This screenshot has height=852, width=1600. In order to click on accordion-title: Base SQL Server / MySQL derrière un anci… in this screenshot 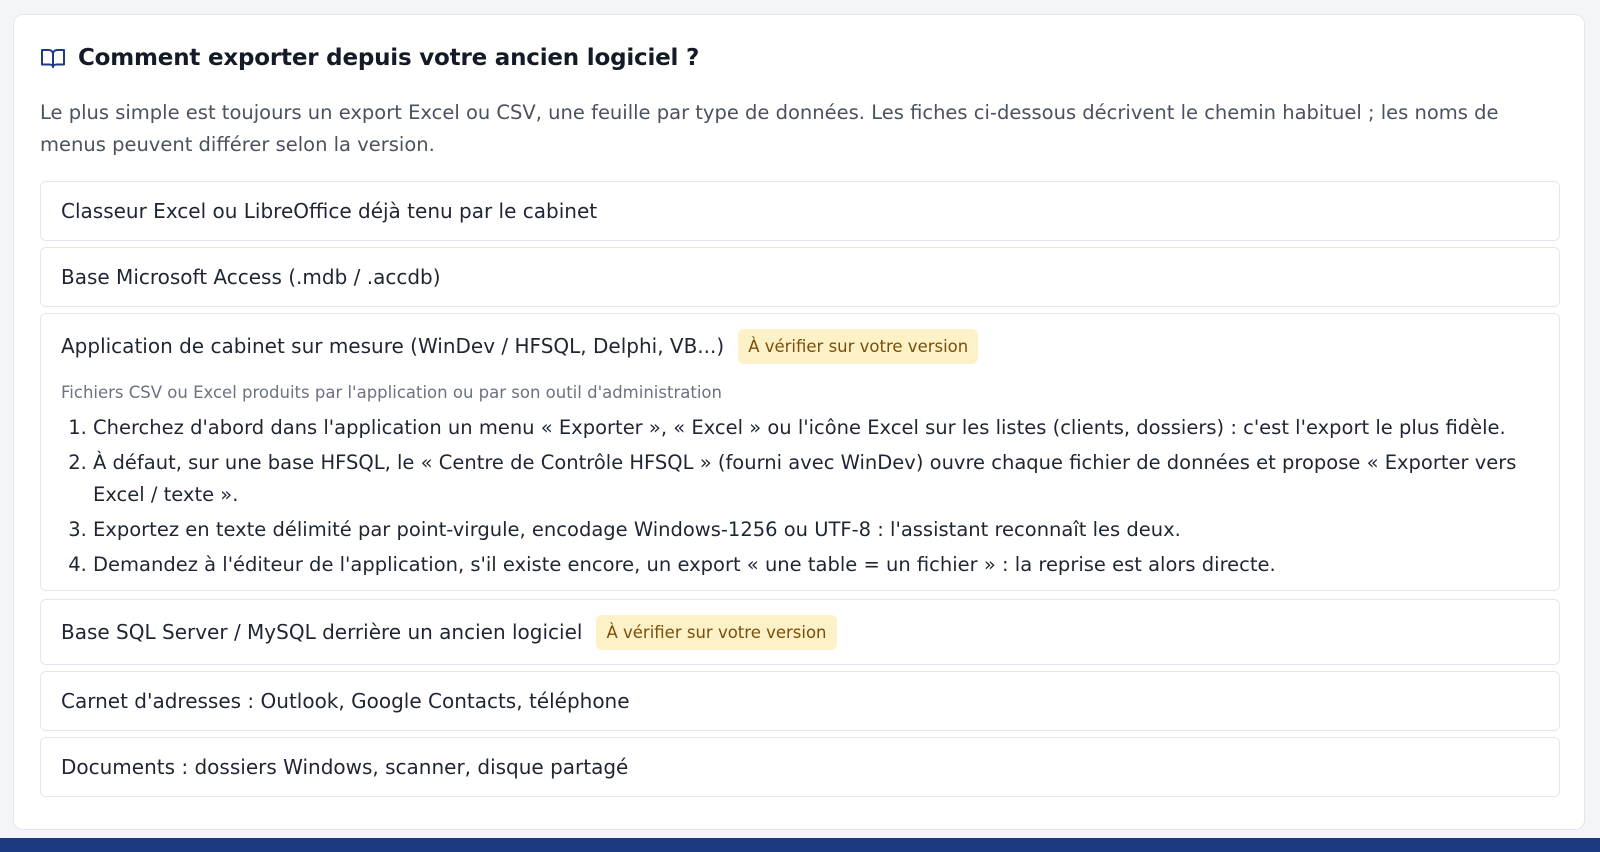, I will do `click(322, 632)`.